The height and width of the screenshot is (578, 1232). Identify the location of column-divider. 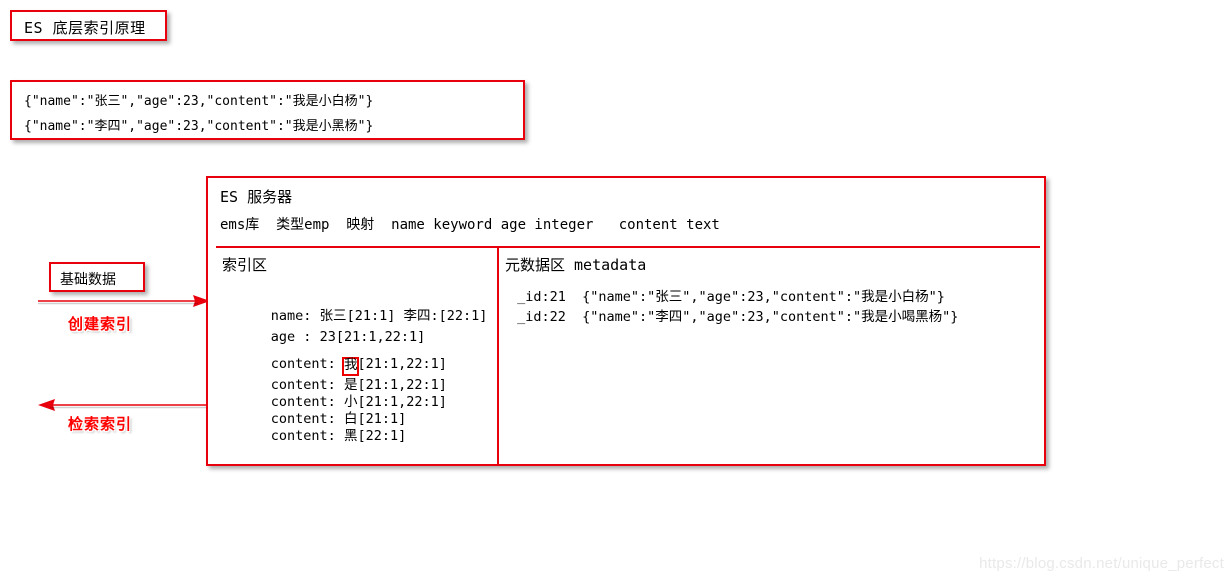
(498, 355).